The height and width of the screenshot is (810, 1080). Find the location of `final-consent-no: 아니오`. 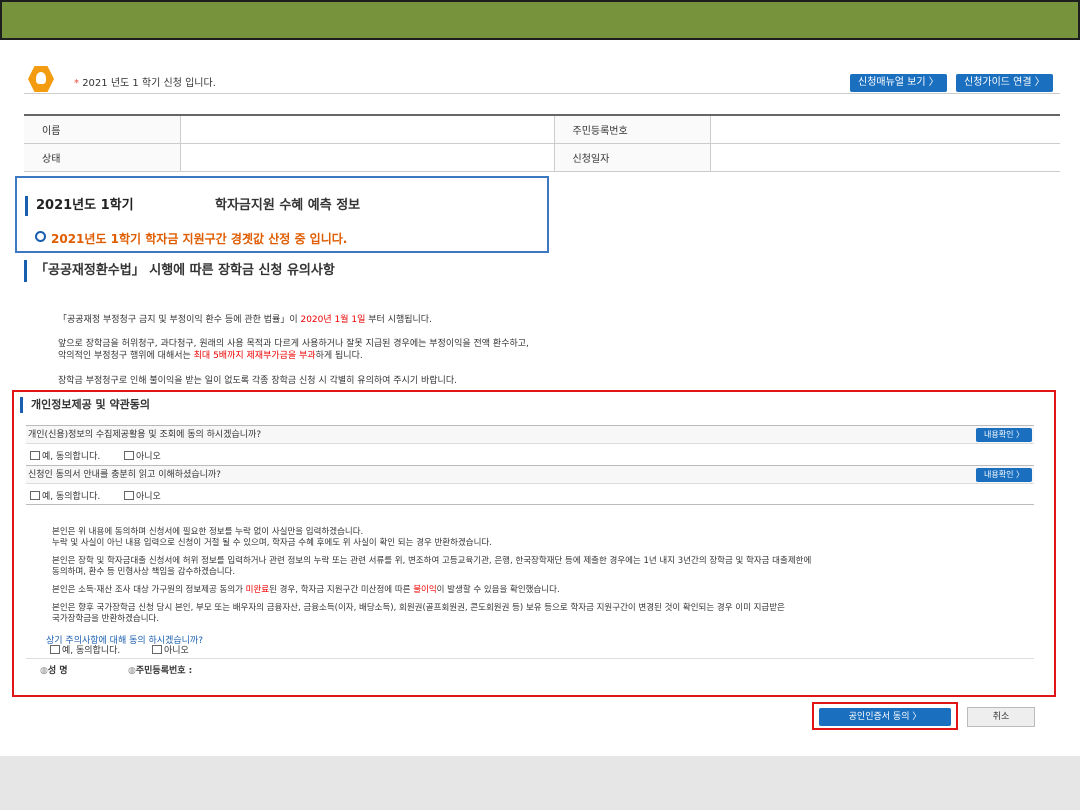

final-consent-no: 아니오 is located at coordinates (170, 651).